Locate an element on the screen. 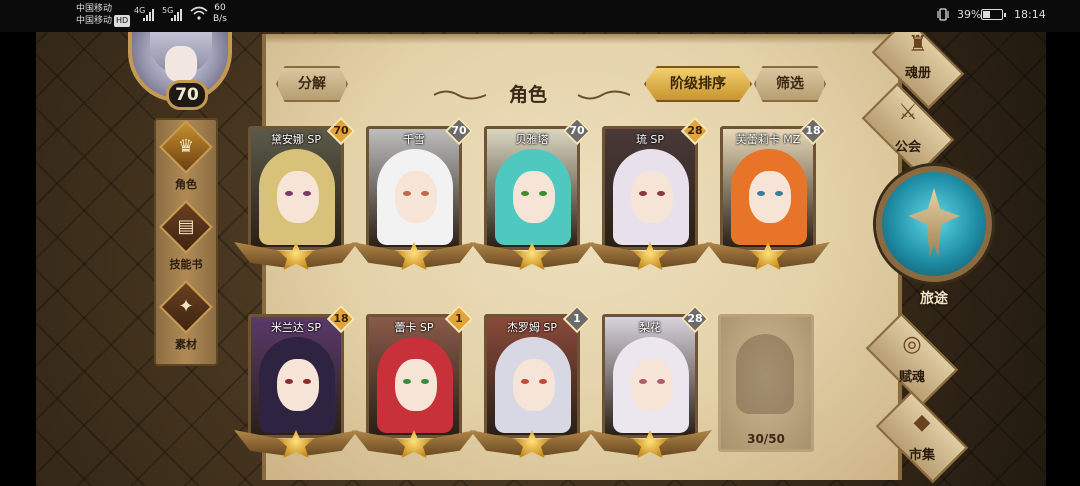 The image size is (1080, 486). carrier-label-1: 中国移动 is located at coordinates (94, 9).